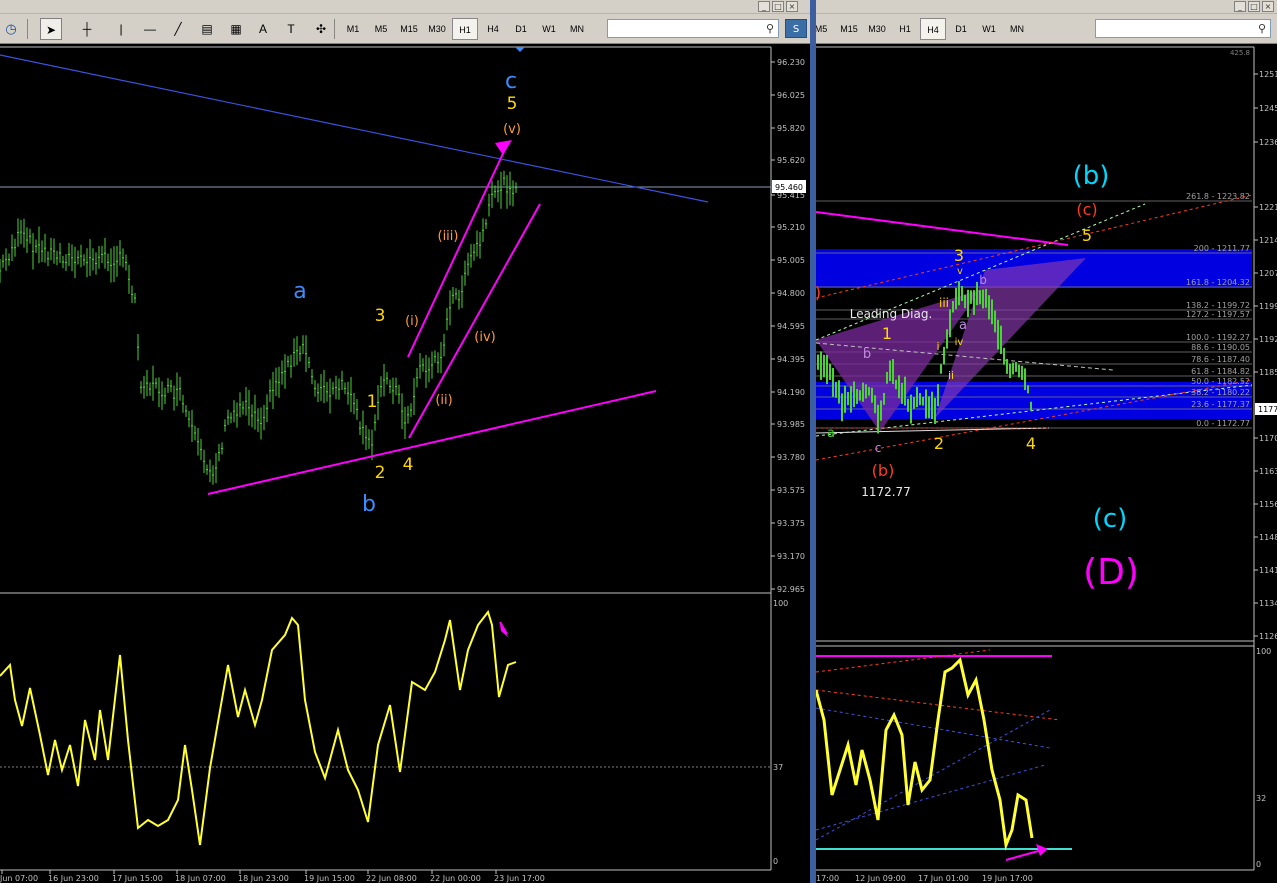 The image size is (1277, 883). What do you see at coordinates (1222, 248) in the screenshot?
I see `fib-label: 200 - 1211.77` at bounding box center [1222, 248].